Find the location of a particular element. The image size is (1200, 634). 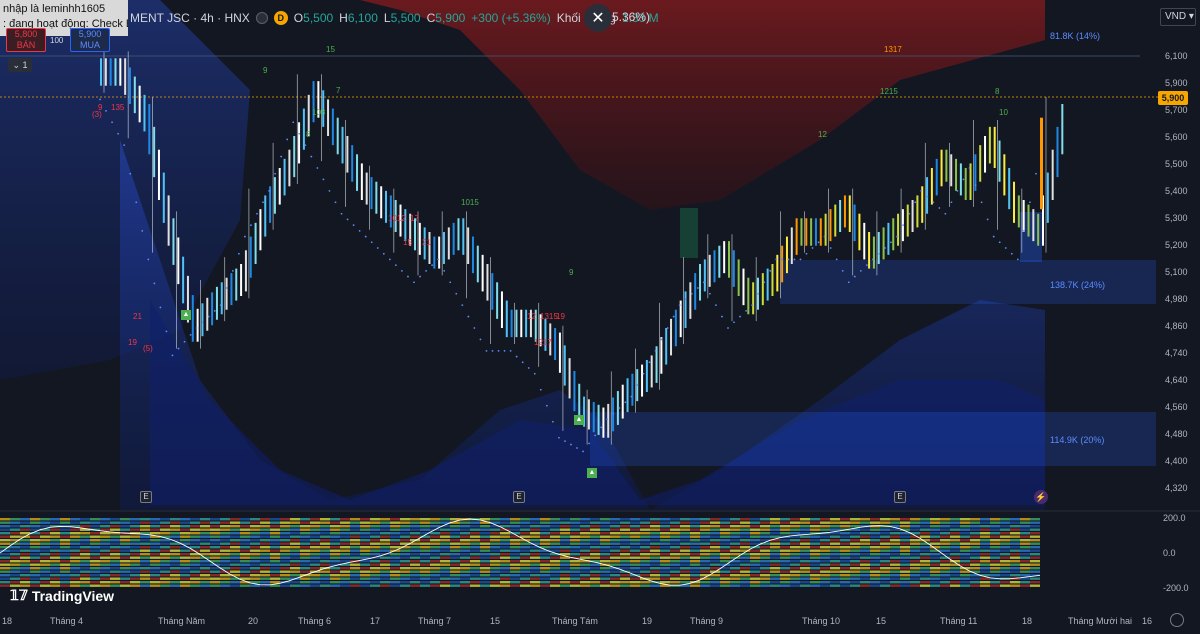

tradingview-logo: 𝟙𝟟 TradingView is located at coordinates (62, 595).